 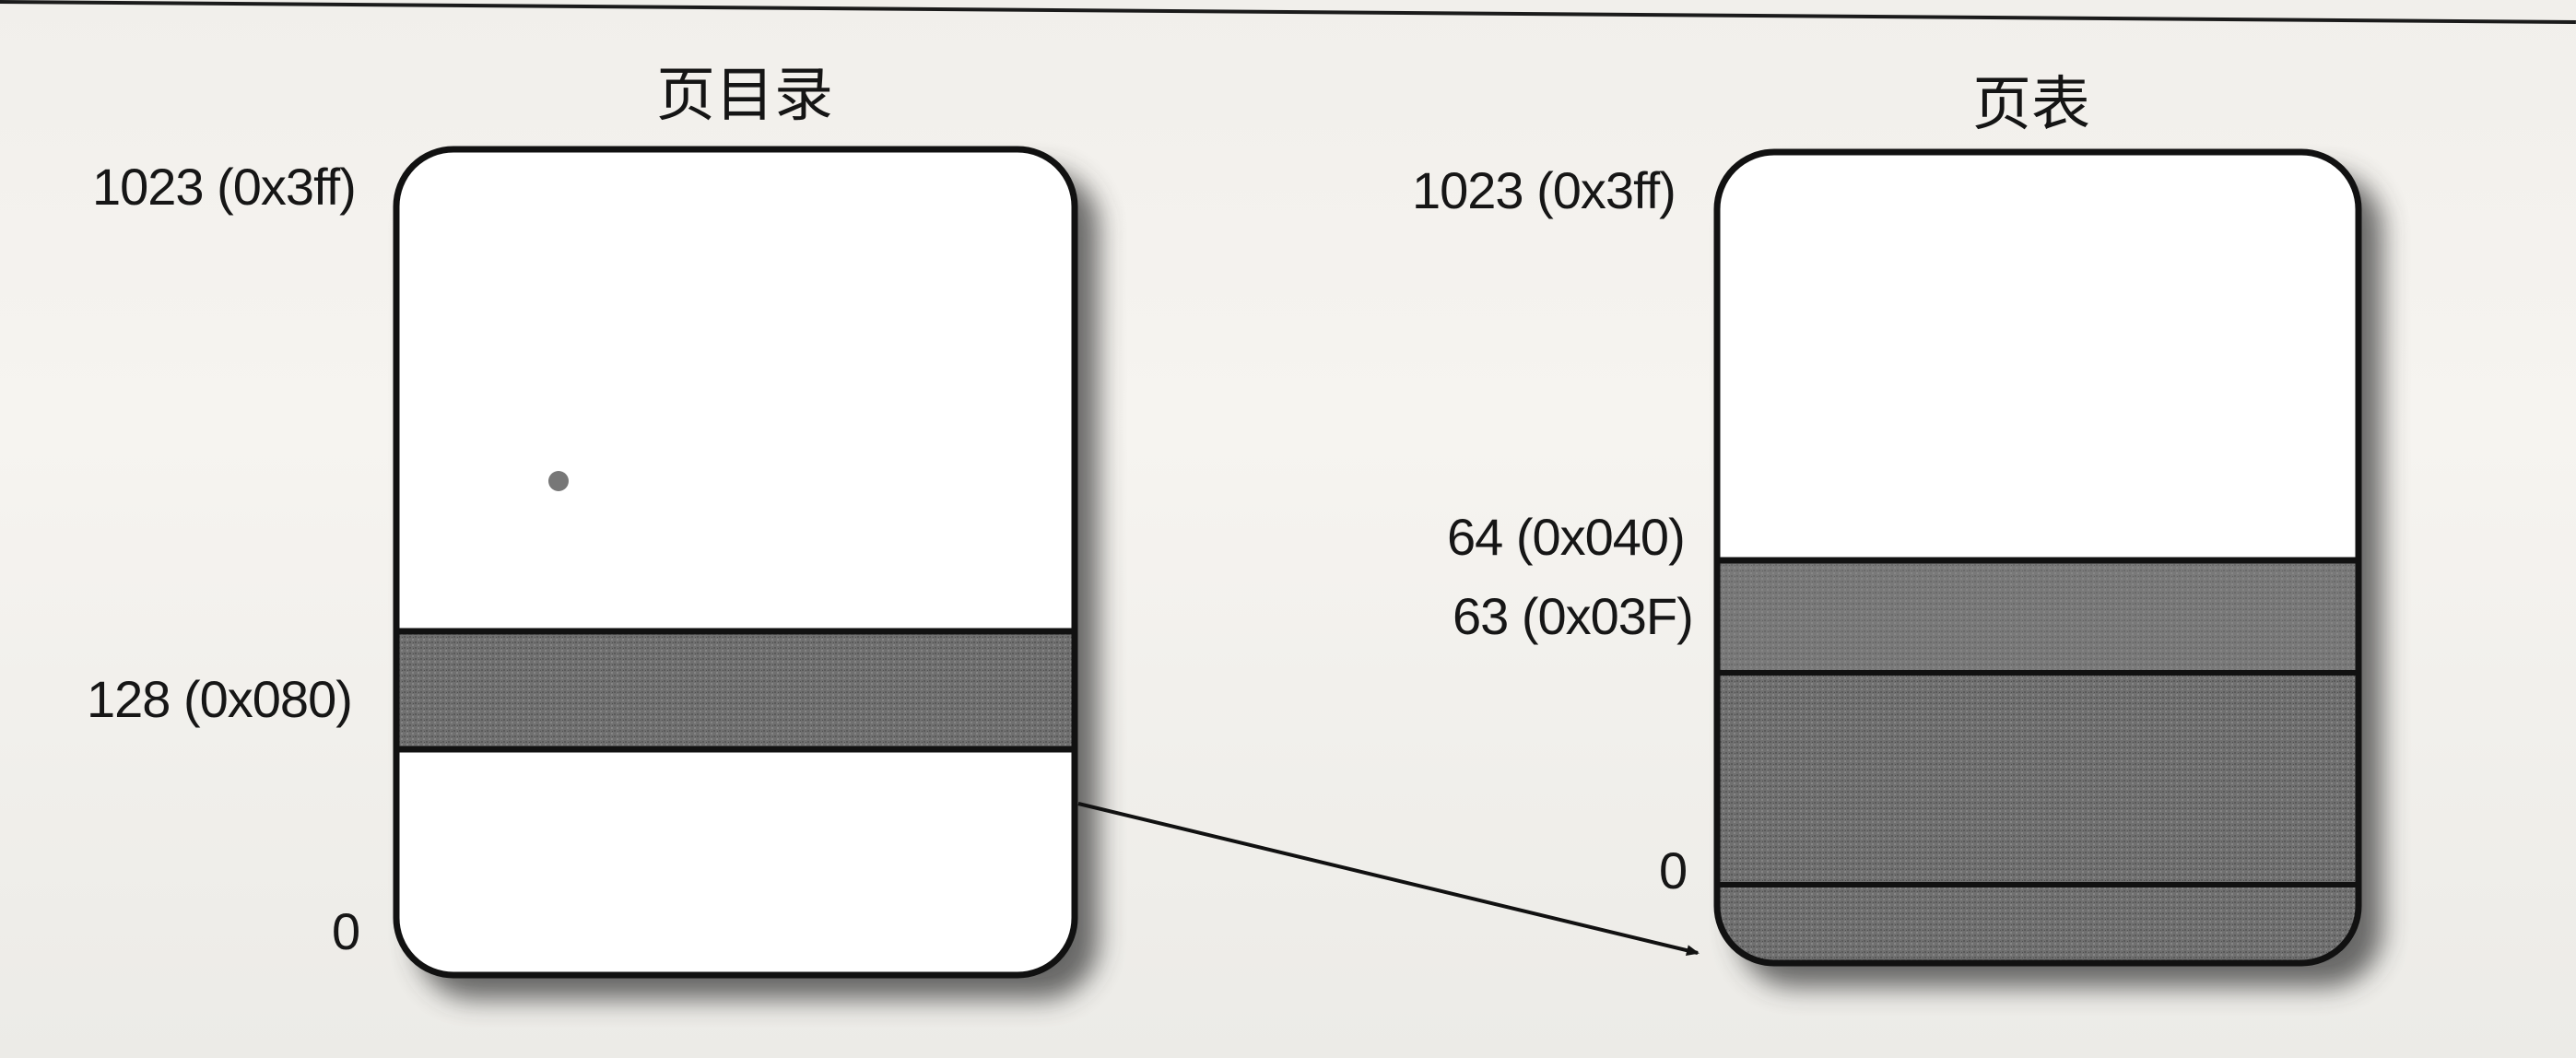 I want to click on page-directory-label-top: 1023 (0x3ff), so click(x=224, y=187).